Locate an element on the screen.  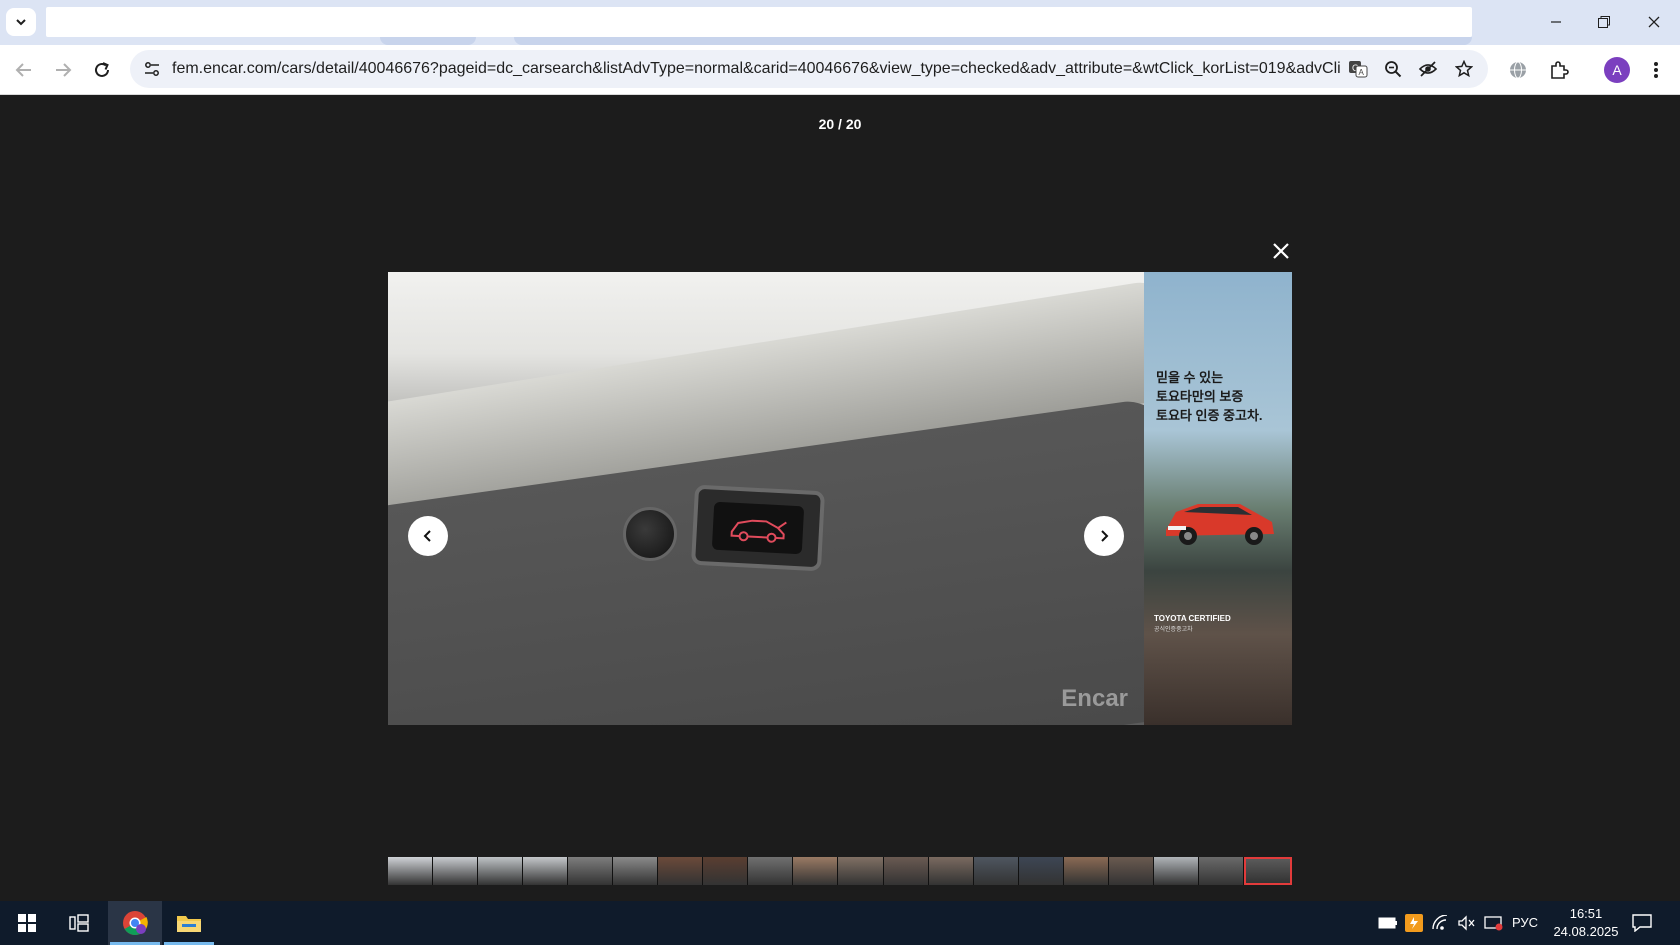
battery-tray-button is located at coordinates (1388, 923).